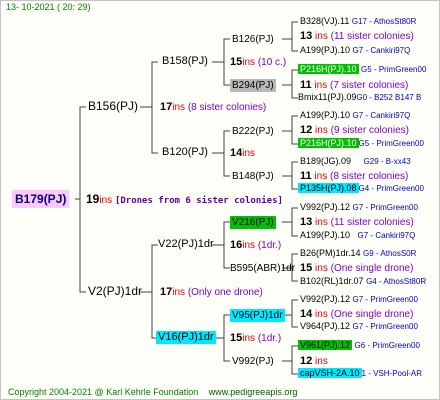  I want to click on gen2-drones-0: 15ins (10 c.), so click(258, 62).